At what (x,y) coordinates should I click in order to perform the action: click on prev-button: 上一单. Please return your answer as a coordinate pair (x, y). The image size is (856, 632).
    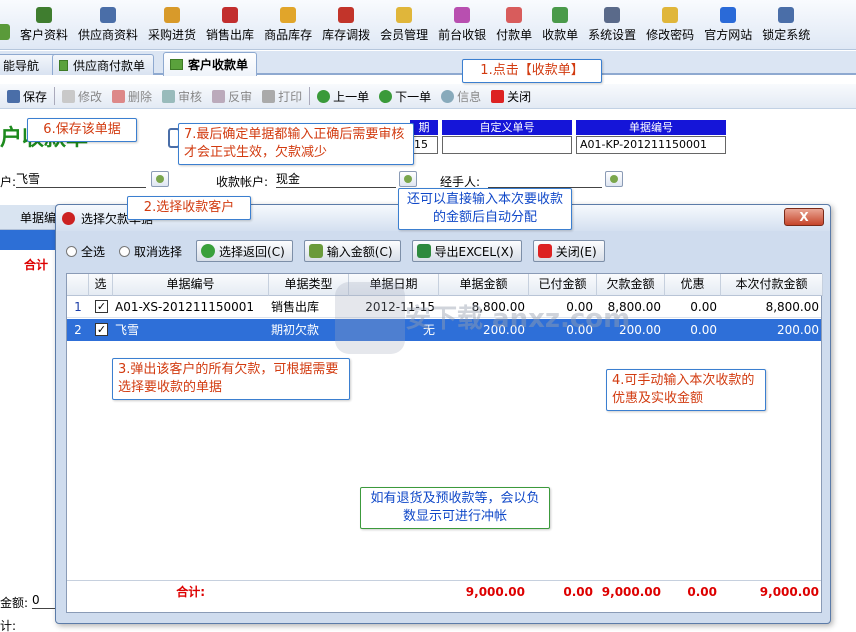
    Looking at the image, I should click on (343, 96).